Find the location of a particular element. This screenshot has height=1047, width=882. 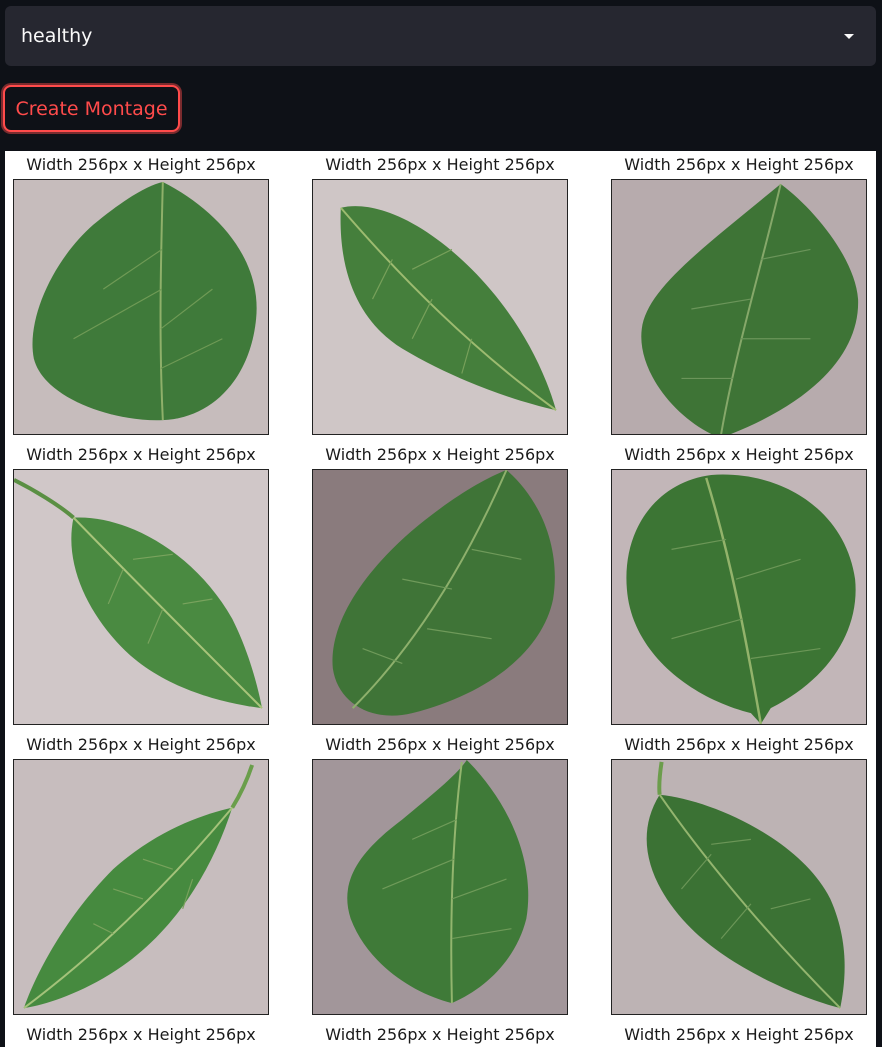

chevron-down-icon is located at coordinates (849, 36).